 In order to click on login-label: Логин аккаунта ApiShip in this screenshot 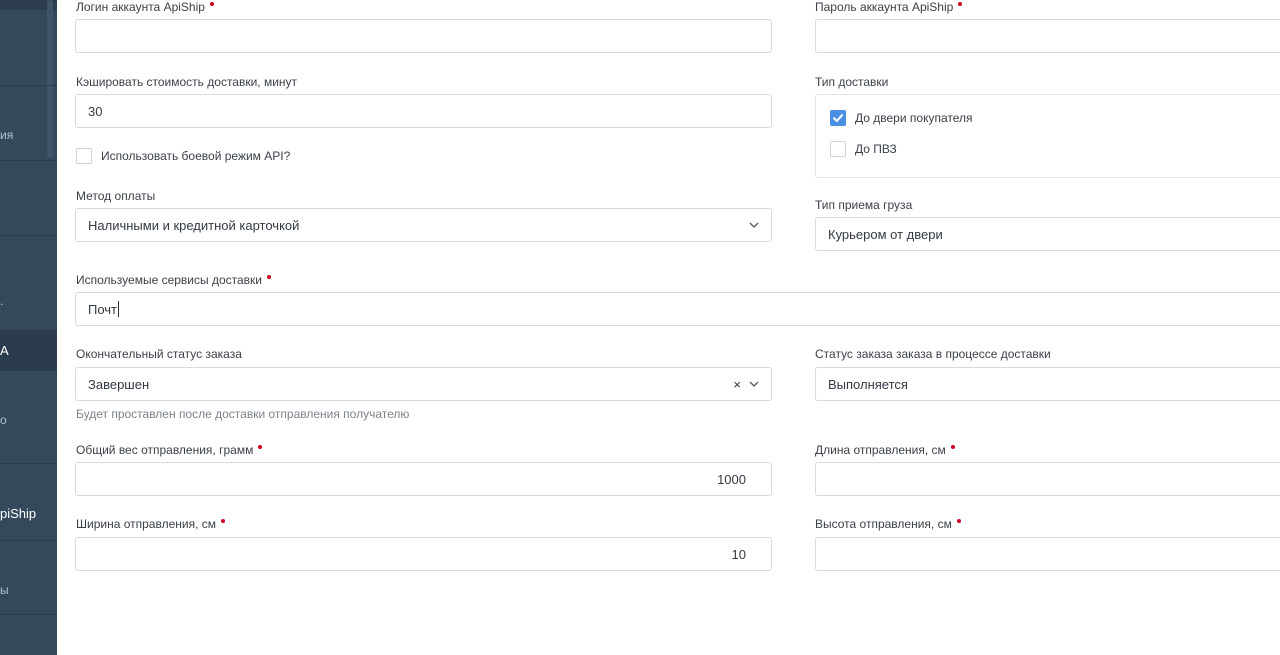, I will do `click(145, 7)`.